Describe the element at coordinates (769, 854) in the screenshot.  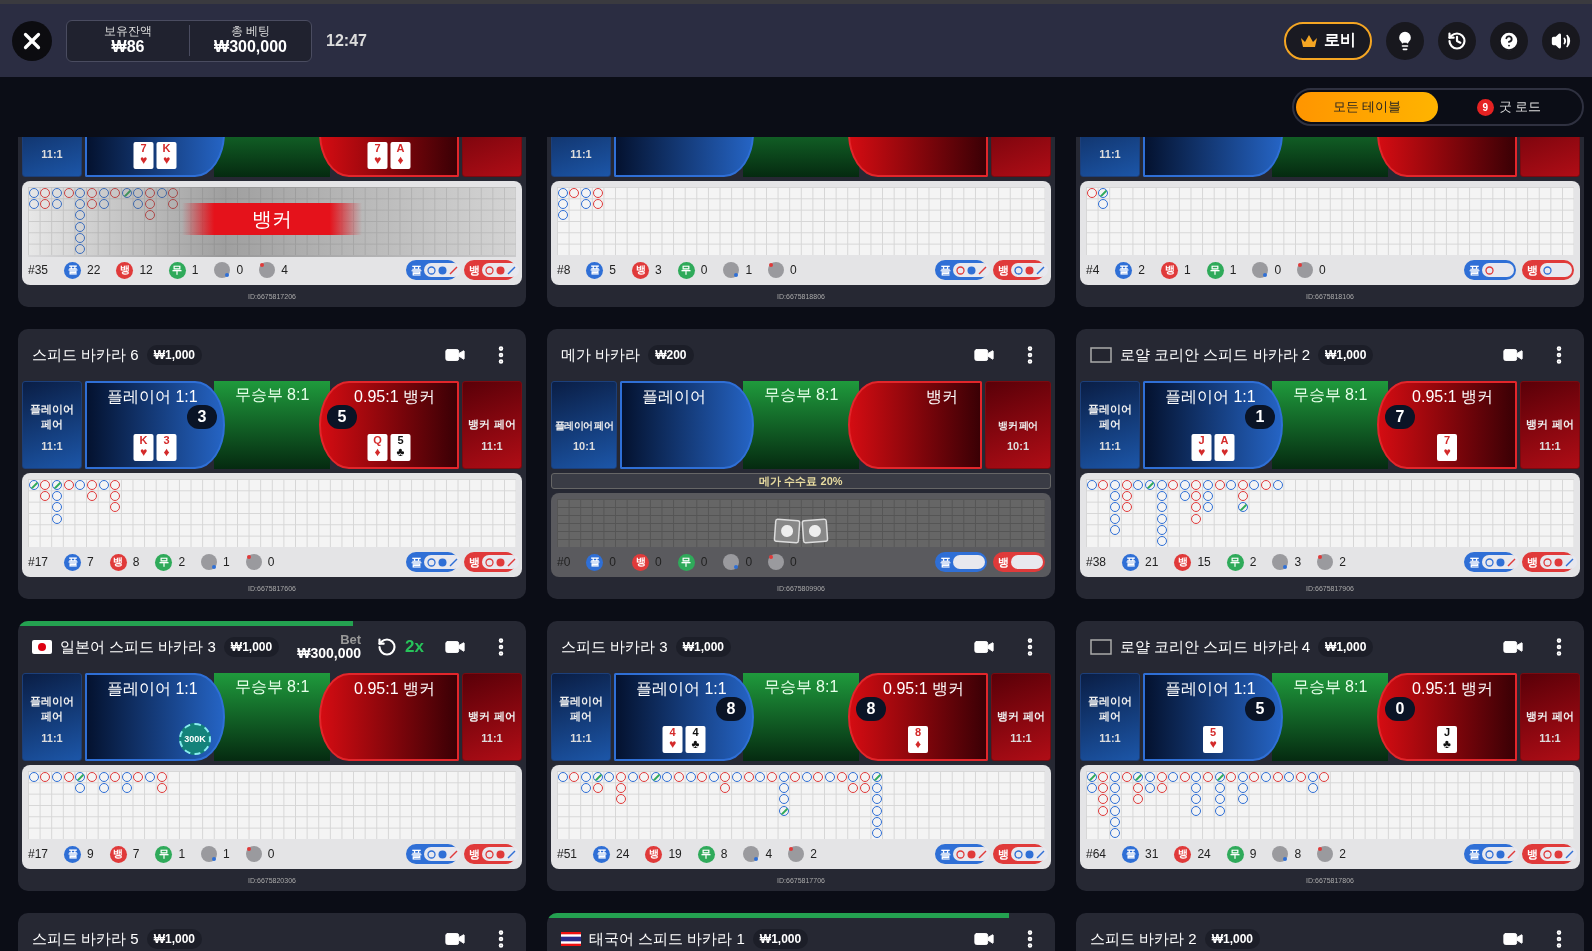
I see `player-pair-count: 4` at that location.